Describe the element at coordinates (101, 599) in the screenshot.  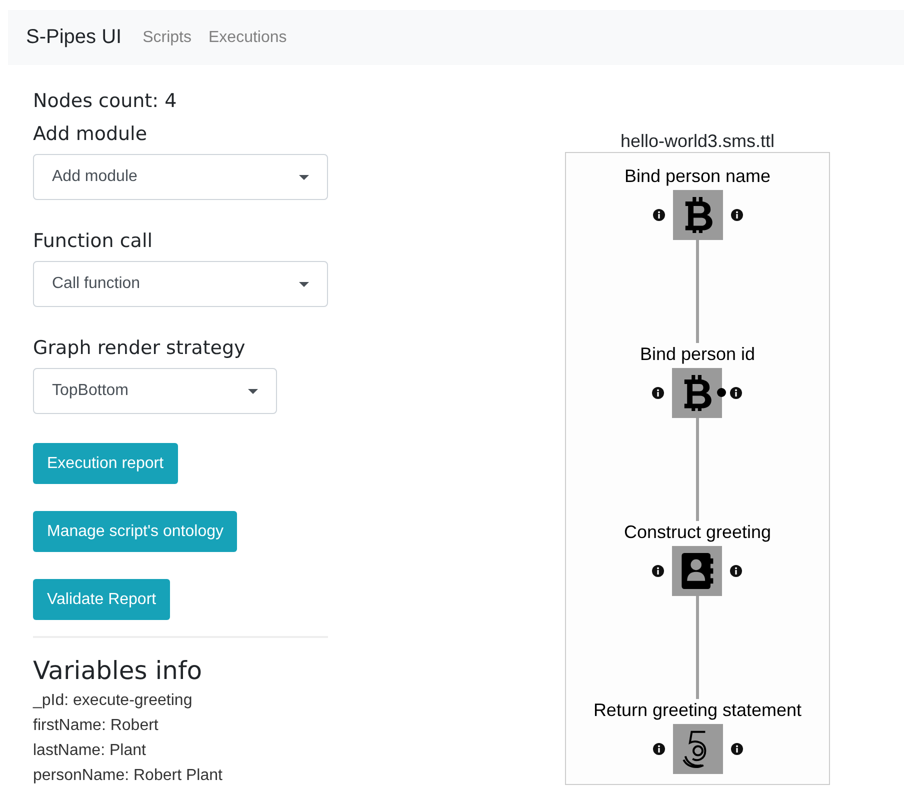
I see `action-button: Validate Report` at that location.